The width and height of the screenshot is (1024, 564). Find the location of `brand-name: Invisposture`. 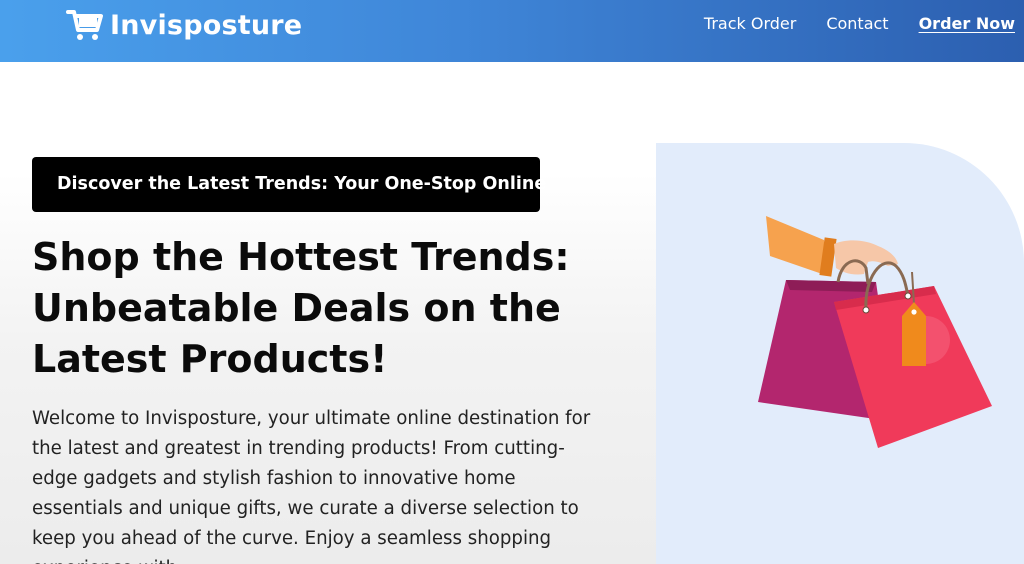

brand-name: Invisposture is located at coordinates (206, 25).